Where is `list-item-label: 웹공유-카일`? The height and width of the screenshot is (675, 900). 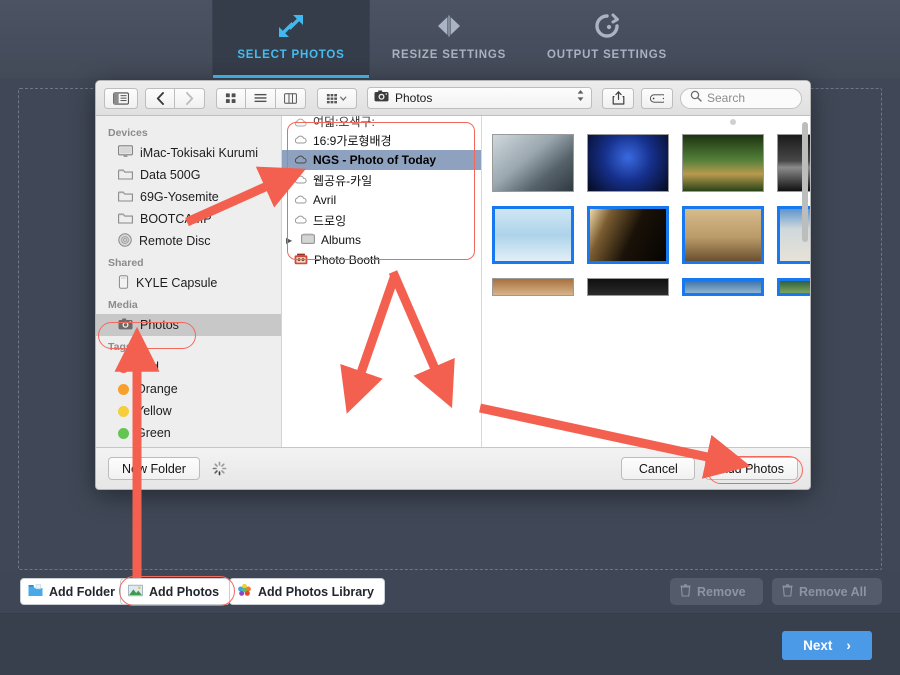
list-item-label: 웹공유-카일 is located at coordinates (343, 180).